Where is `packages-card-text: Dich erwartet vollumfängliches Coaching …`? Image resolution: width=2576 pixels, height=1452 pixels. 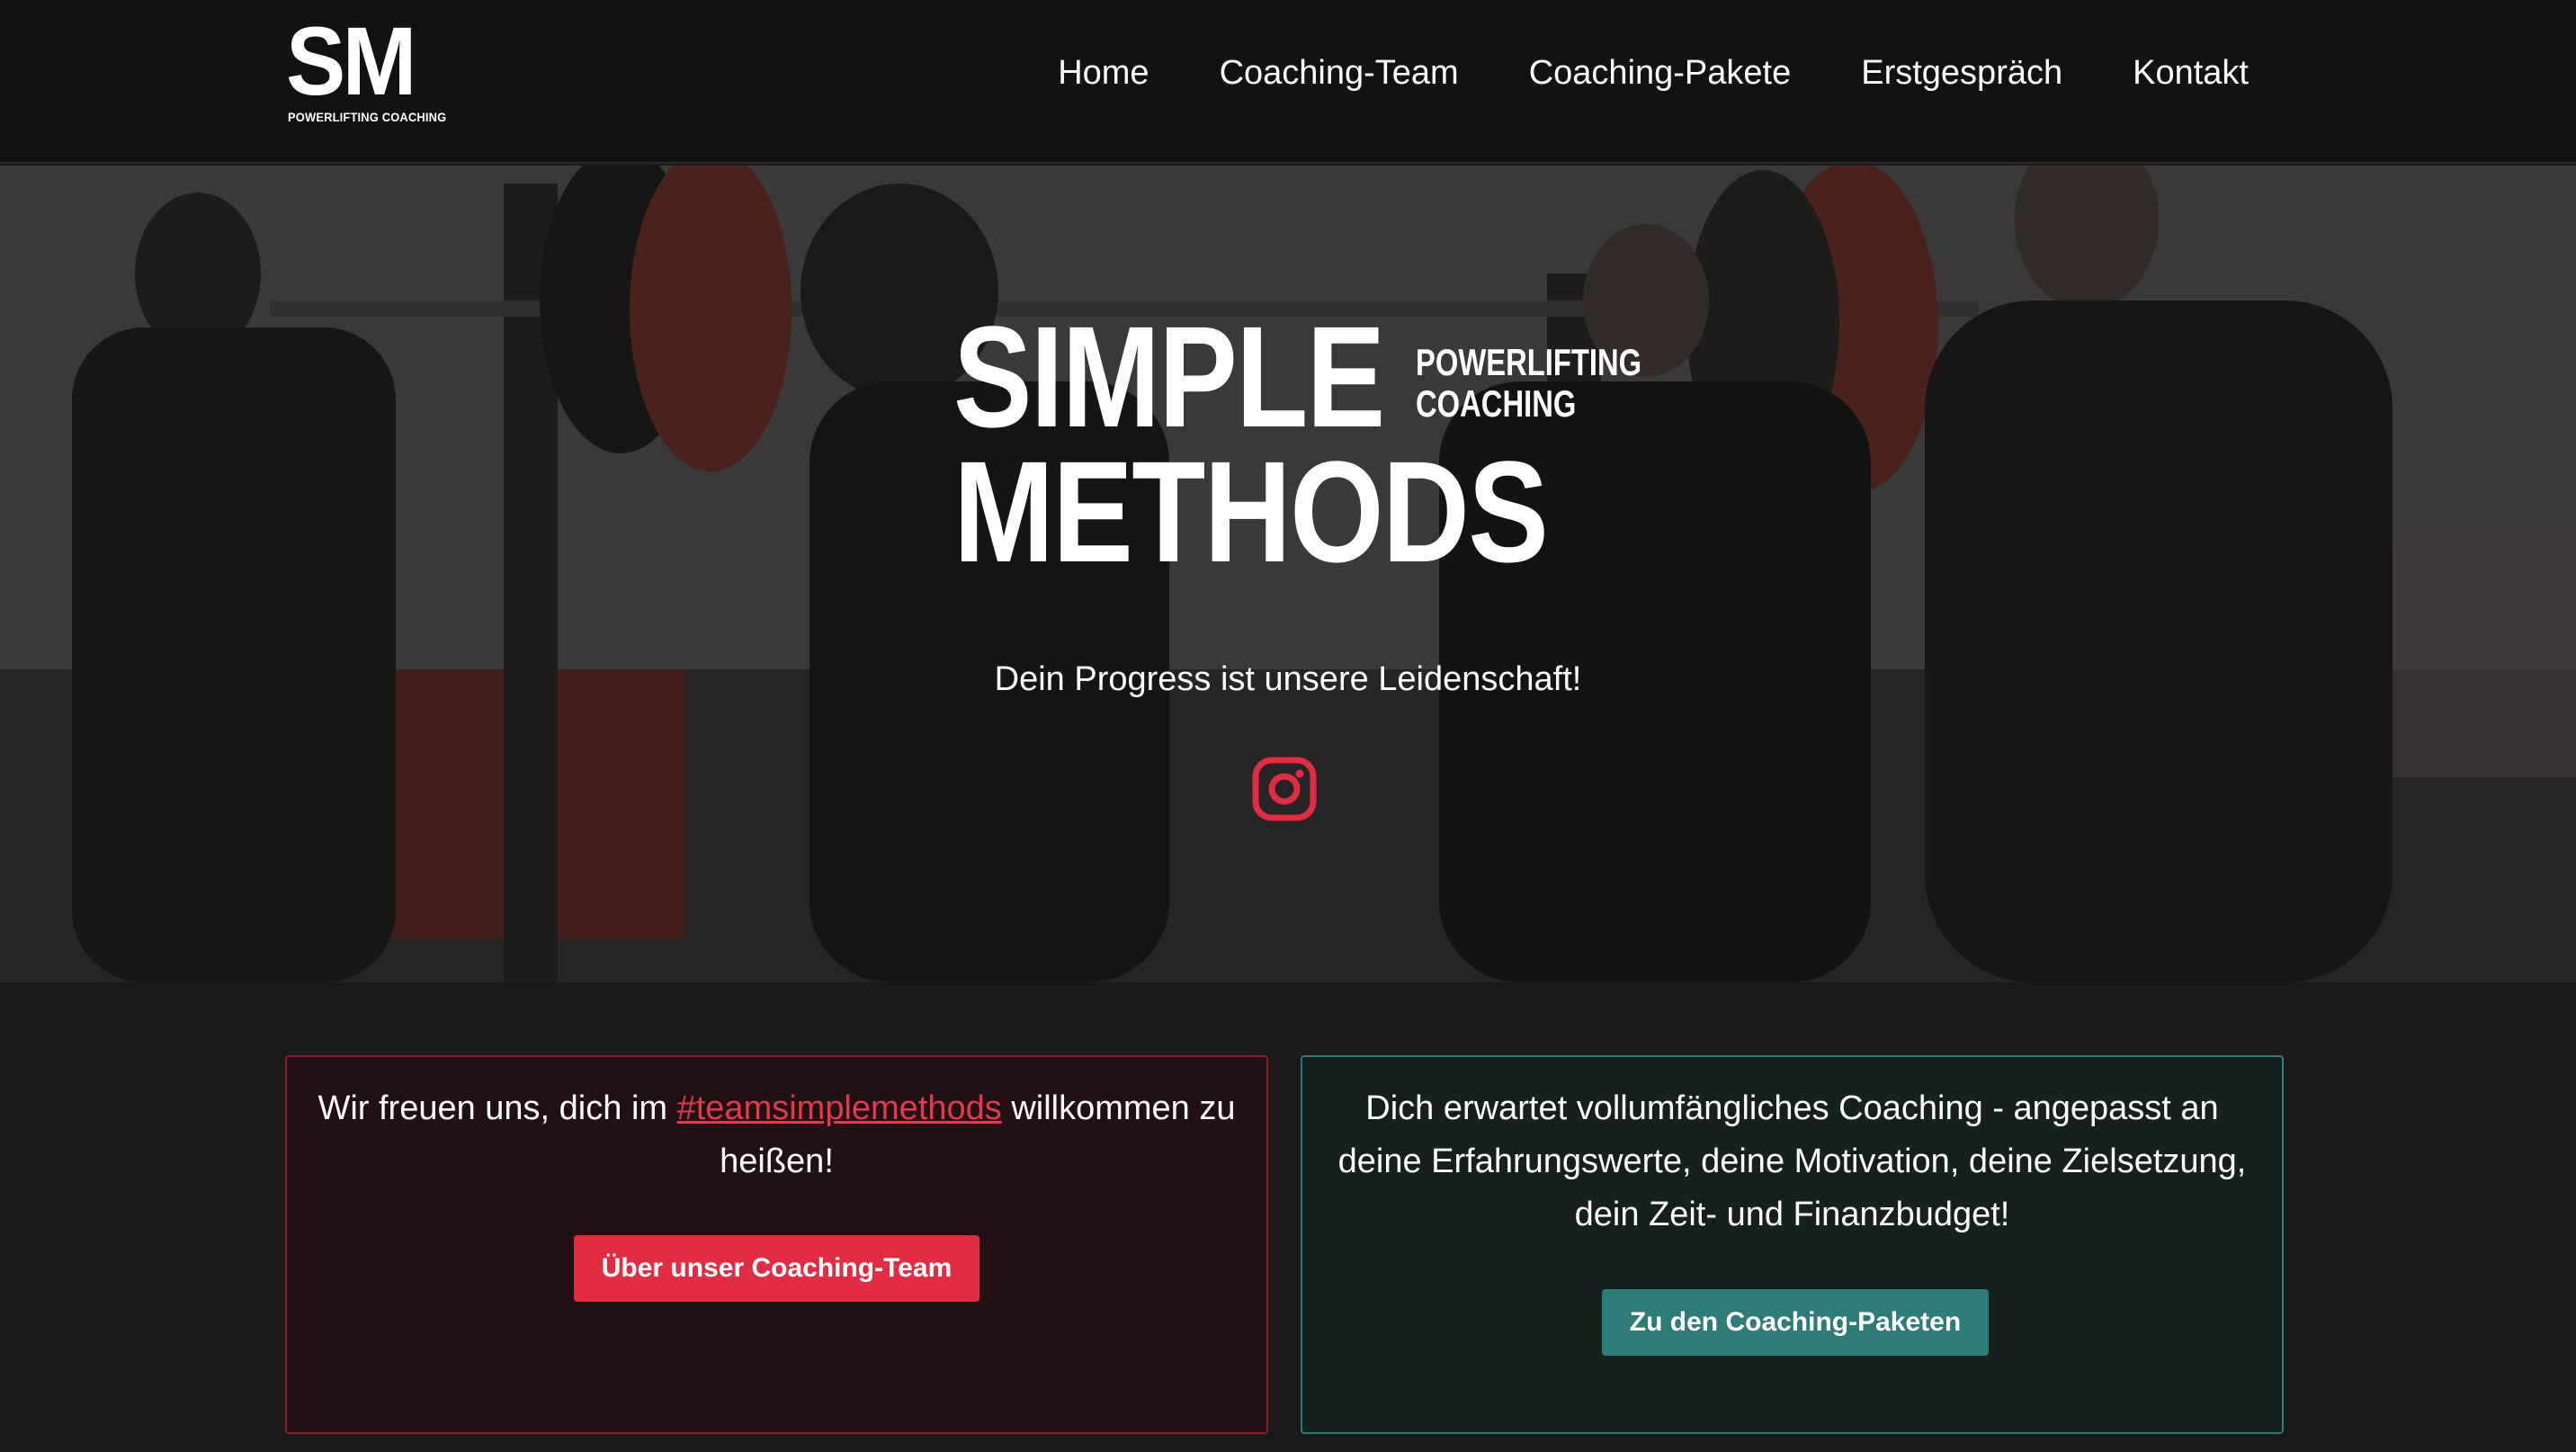
packages-card-text: Dich erwartet vollumfängliches Coaching … is located at coordinates (1792, 1161).